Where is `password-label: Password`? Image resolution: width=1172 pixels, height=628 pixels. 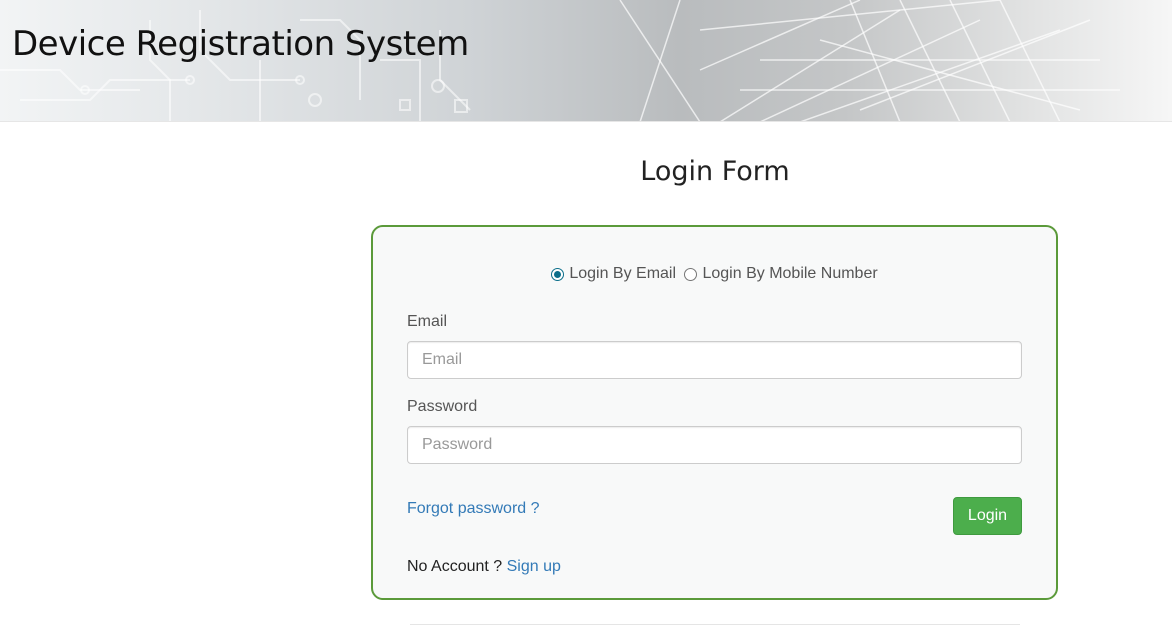
password-label: Password is located at coordinates (442, 406).